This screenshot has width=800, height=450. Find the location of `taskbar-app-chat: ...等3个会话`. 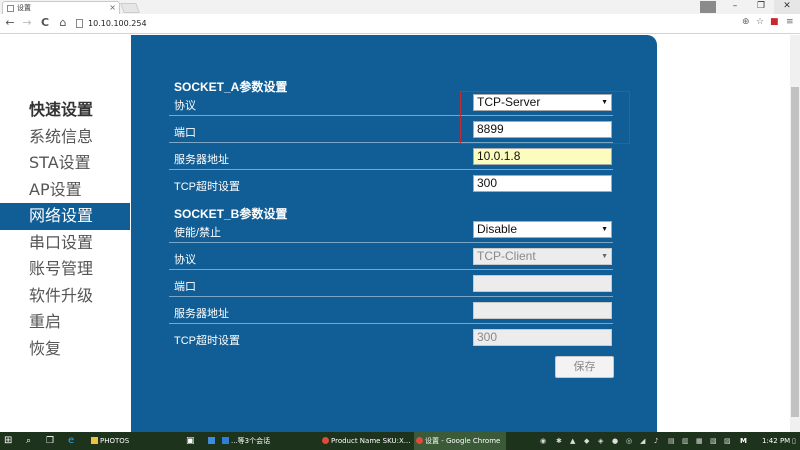

taskbar-app-chat: ...等3个会话 is located at coordinates (266, 441).